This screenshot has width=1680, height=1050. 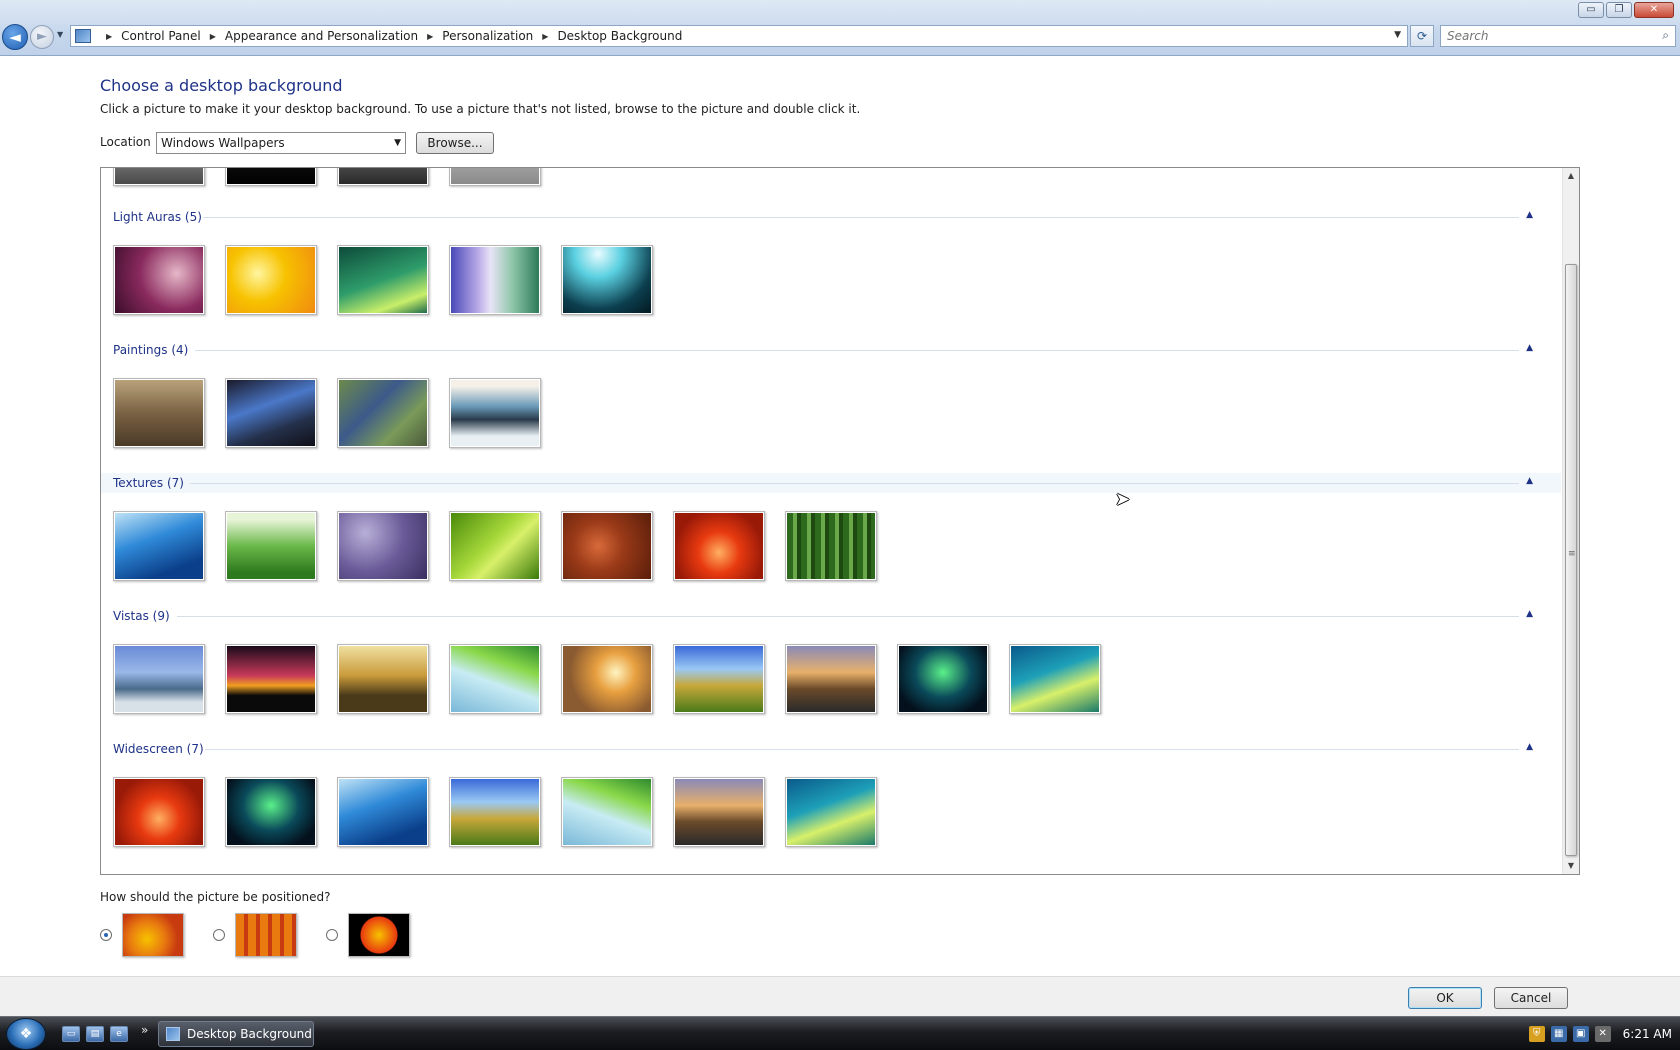 I want to click on group-header: Textures (7) ▲, so click(x=831, y=483).